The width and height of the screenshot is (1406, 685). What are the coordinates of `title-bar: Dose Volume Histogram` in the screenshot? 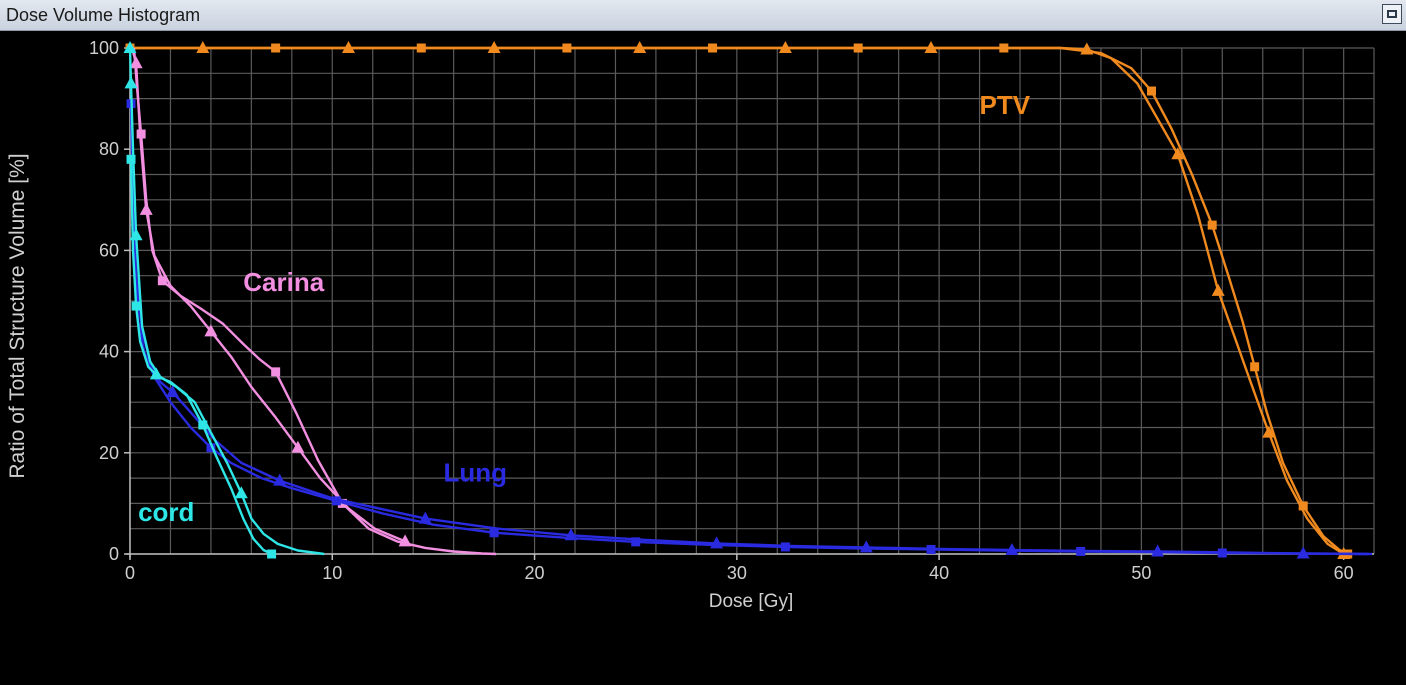 It's located at (703, 15).